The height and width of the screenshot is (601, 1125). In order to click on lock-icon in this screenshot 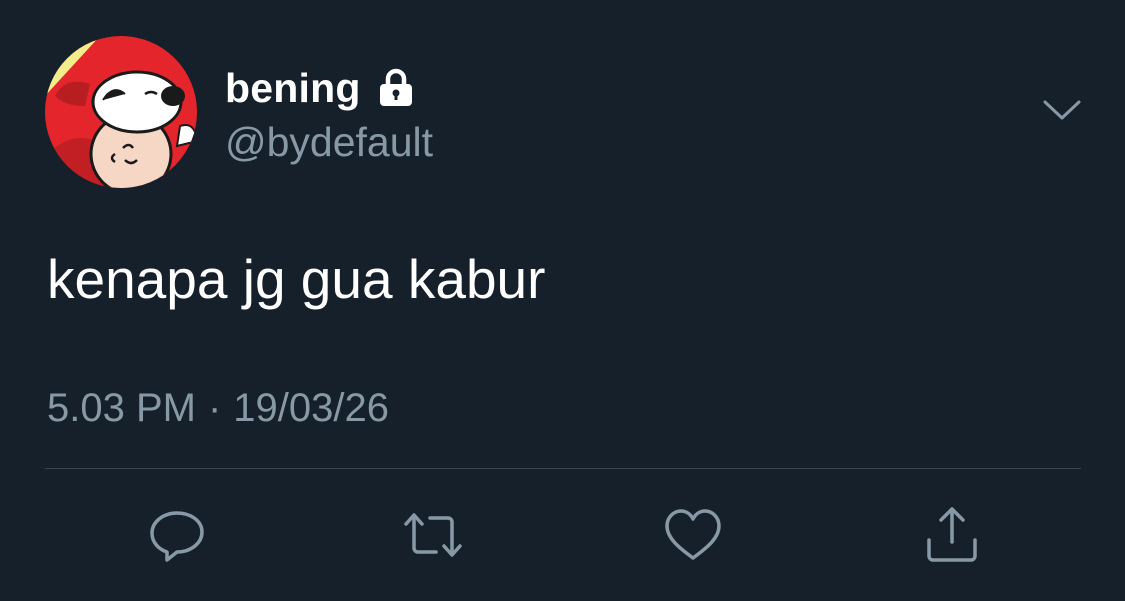, I will do `click(395, 87)`.